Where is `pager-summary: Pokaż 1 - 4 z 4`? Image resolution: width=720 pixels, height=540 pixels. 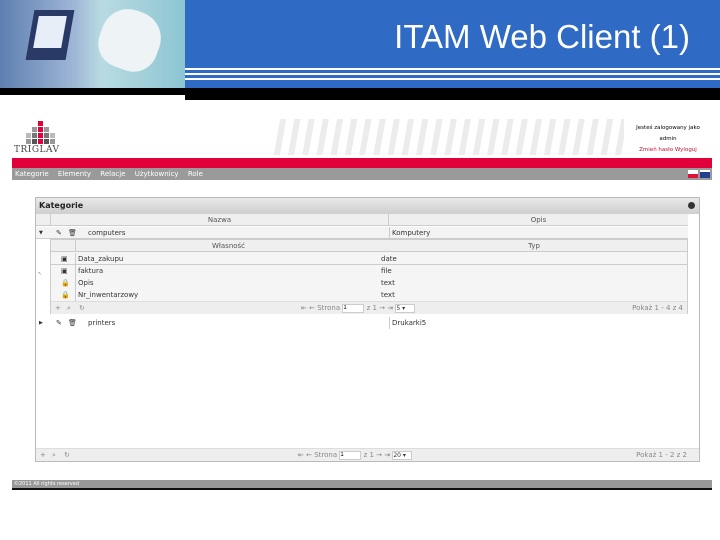 pager-summary: Pokaż 1 - 4 z 4 is located at coordinates (657, 308).